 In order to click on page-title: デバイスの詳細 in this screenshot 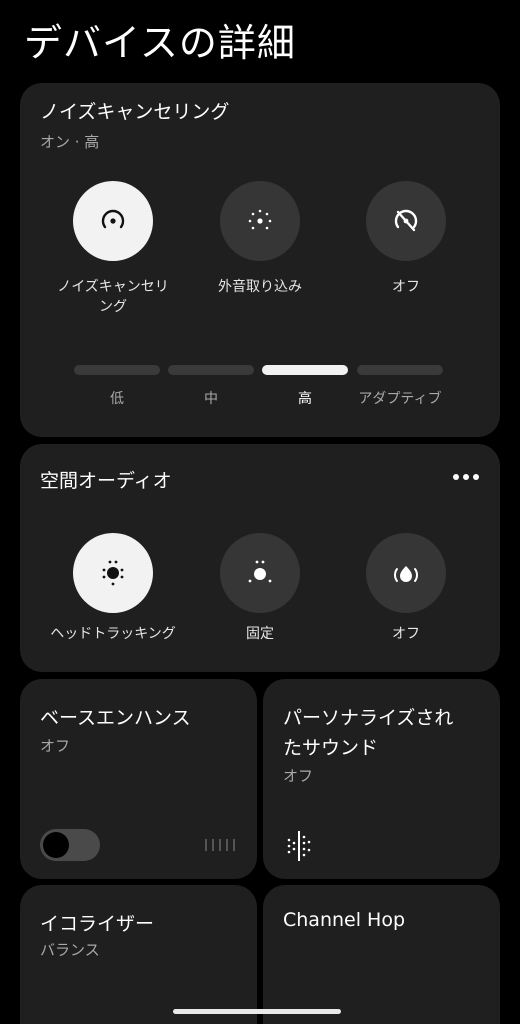, I will do `click(160, 43)`.